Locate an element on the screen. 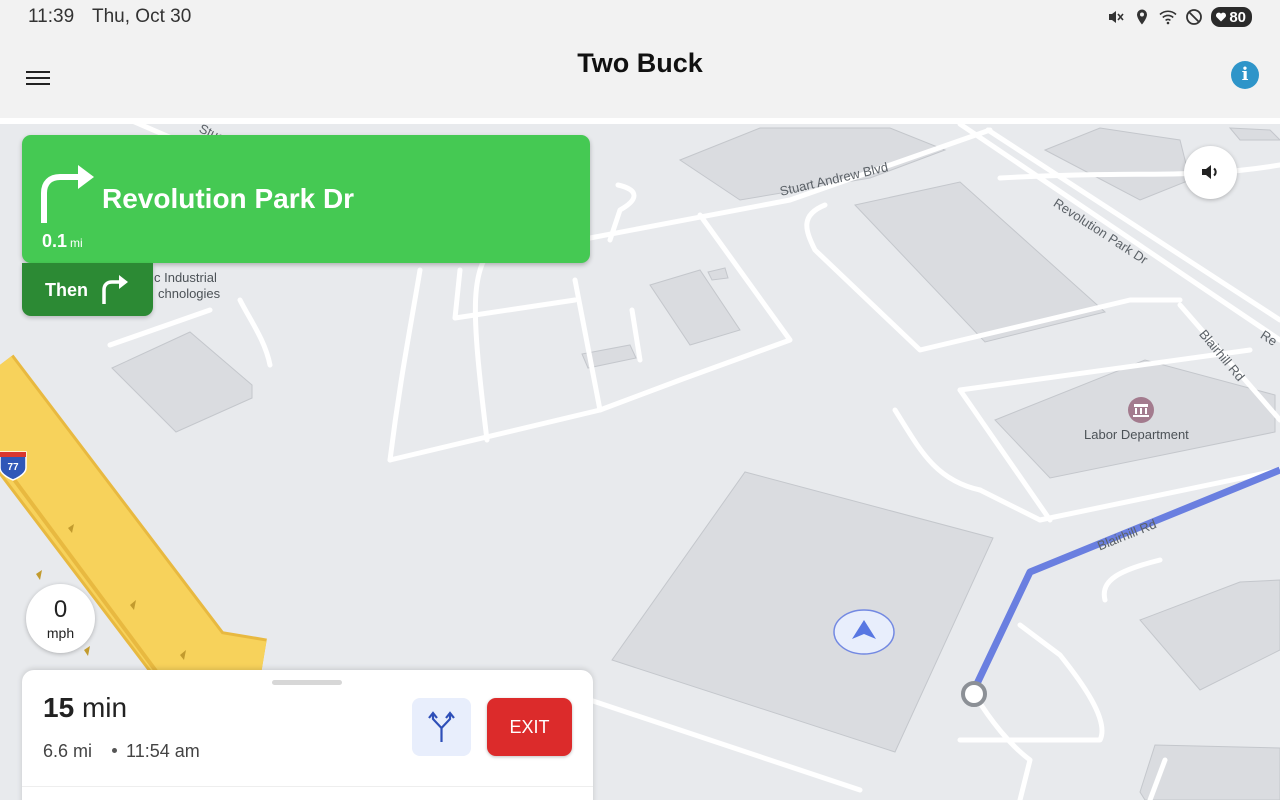  poi-label-industrial-1: c Industrial is located at coordinates (185, 277).